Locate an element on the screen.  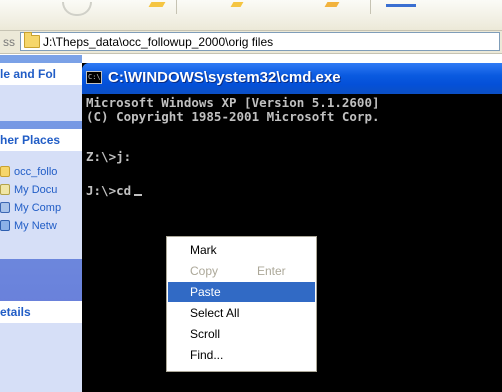
folders-icon is located at coordinates (237, 4).